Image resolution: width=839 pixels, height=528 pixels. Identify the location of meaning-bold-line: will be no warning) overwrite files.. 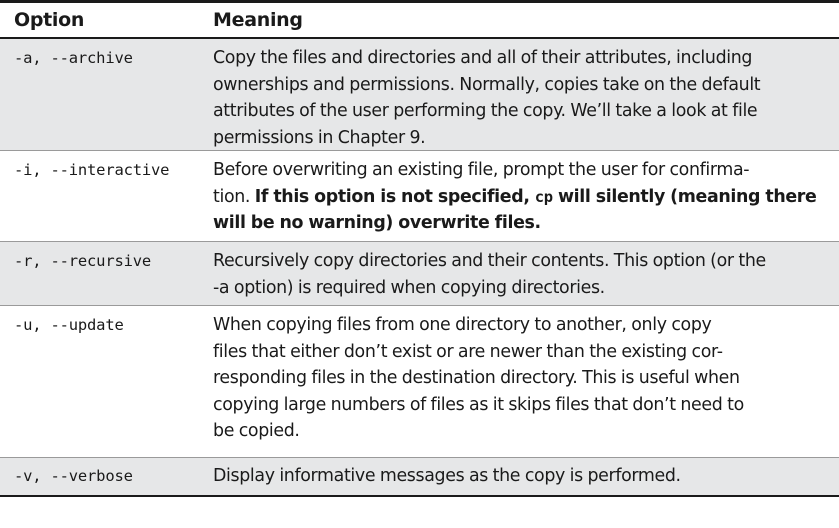
(377, 223).